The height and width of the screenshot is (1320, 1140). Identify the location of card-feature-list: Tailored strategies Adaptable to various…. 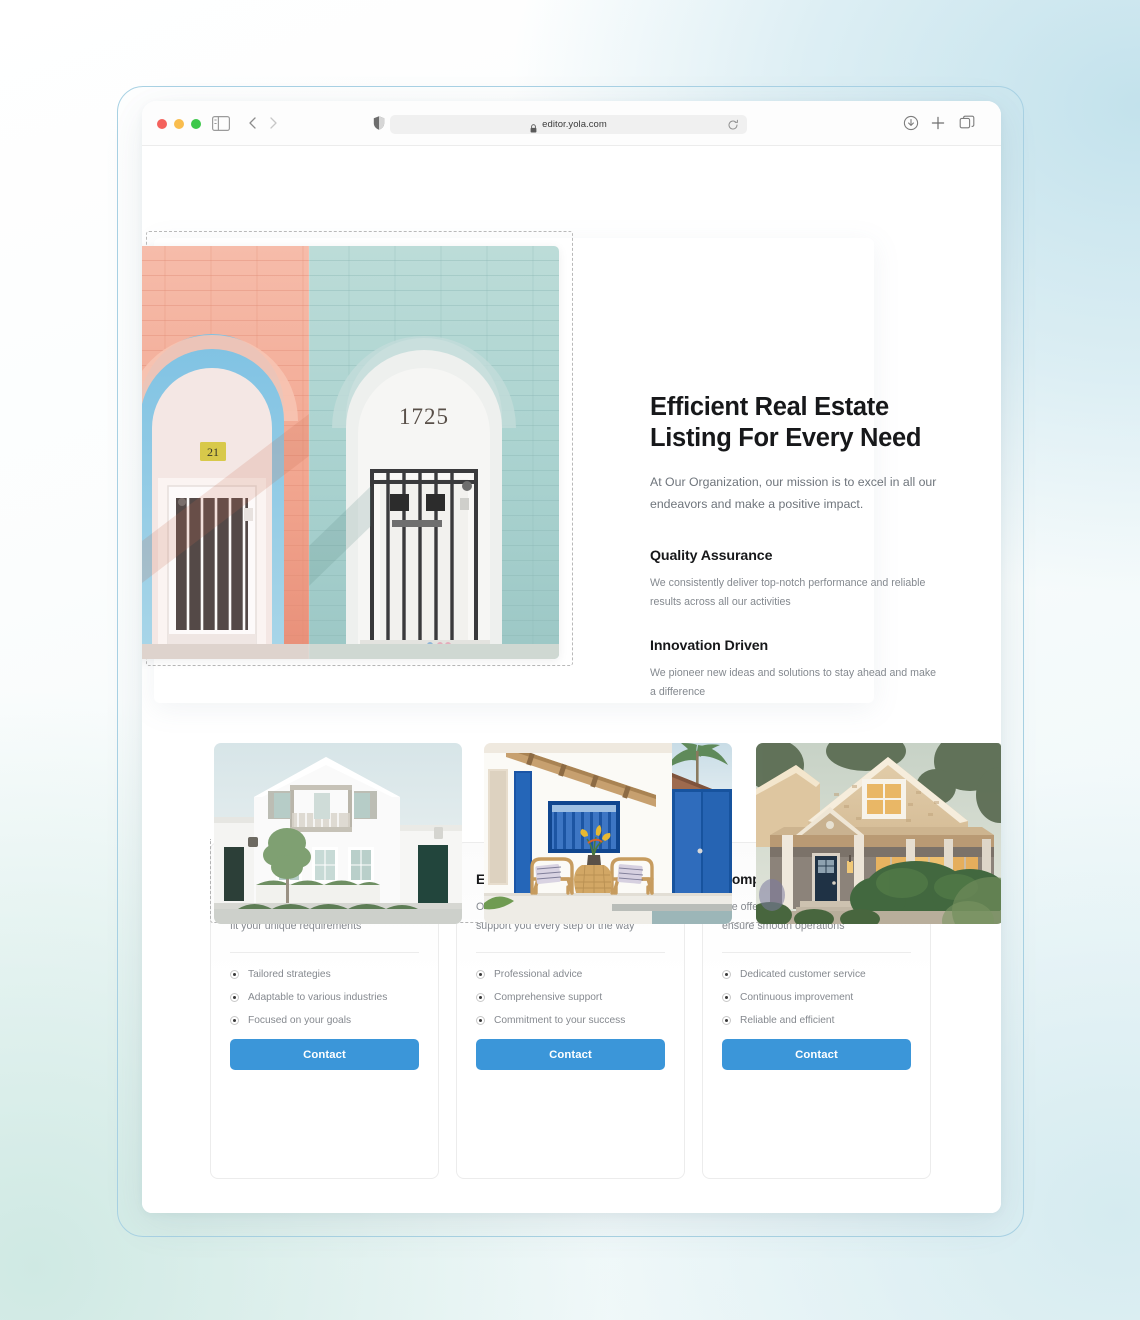
(324, 997).